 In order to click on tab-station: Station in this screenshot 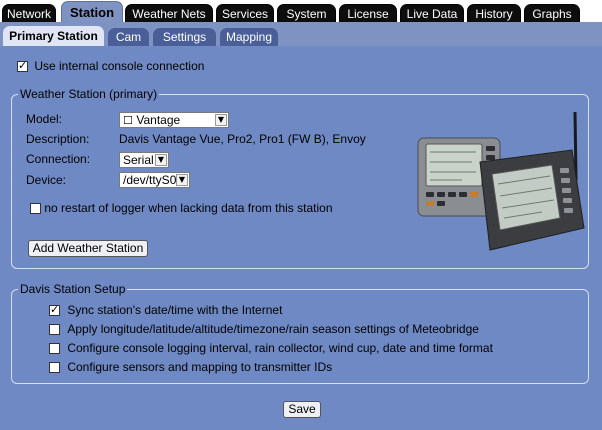, I will do `click(92, 12)`.